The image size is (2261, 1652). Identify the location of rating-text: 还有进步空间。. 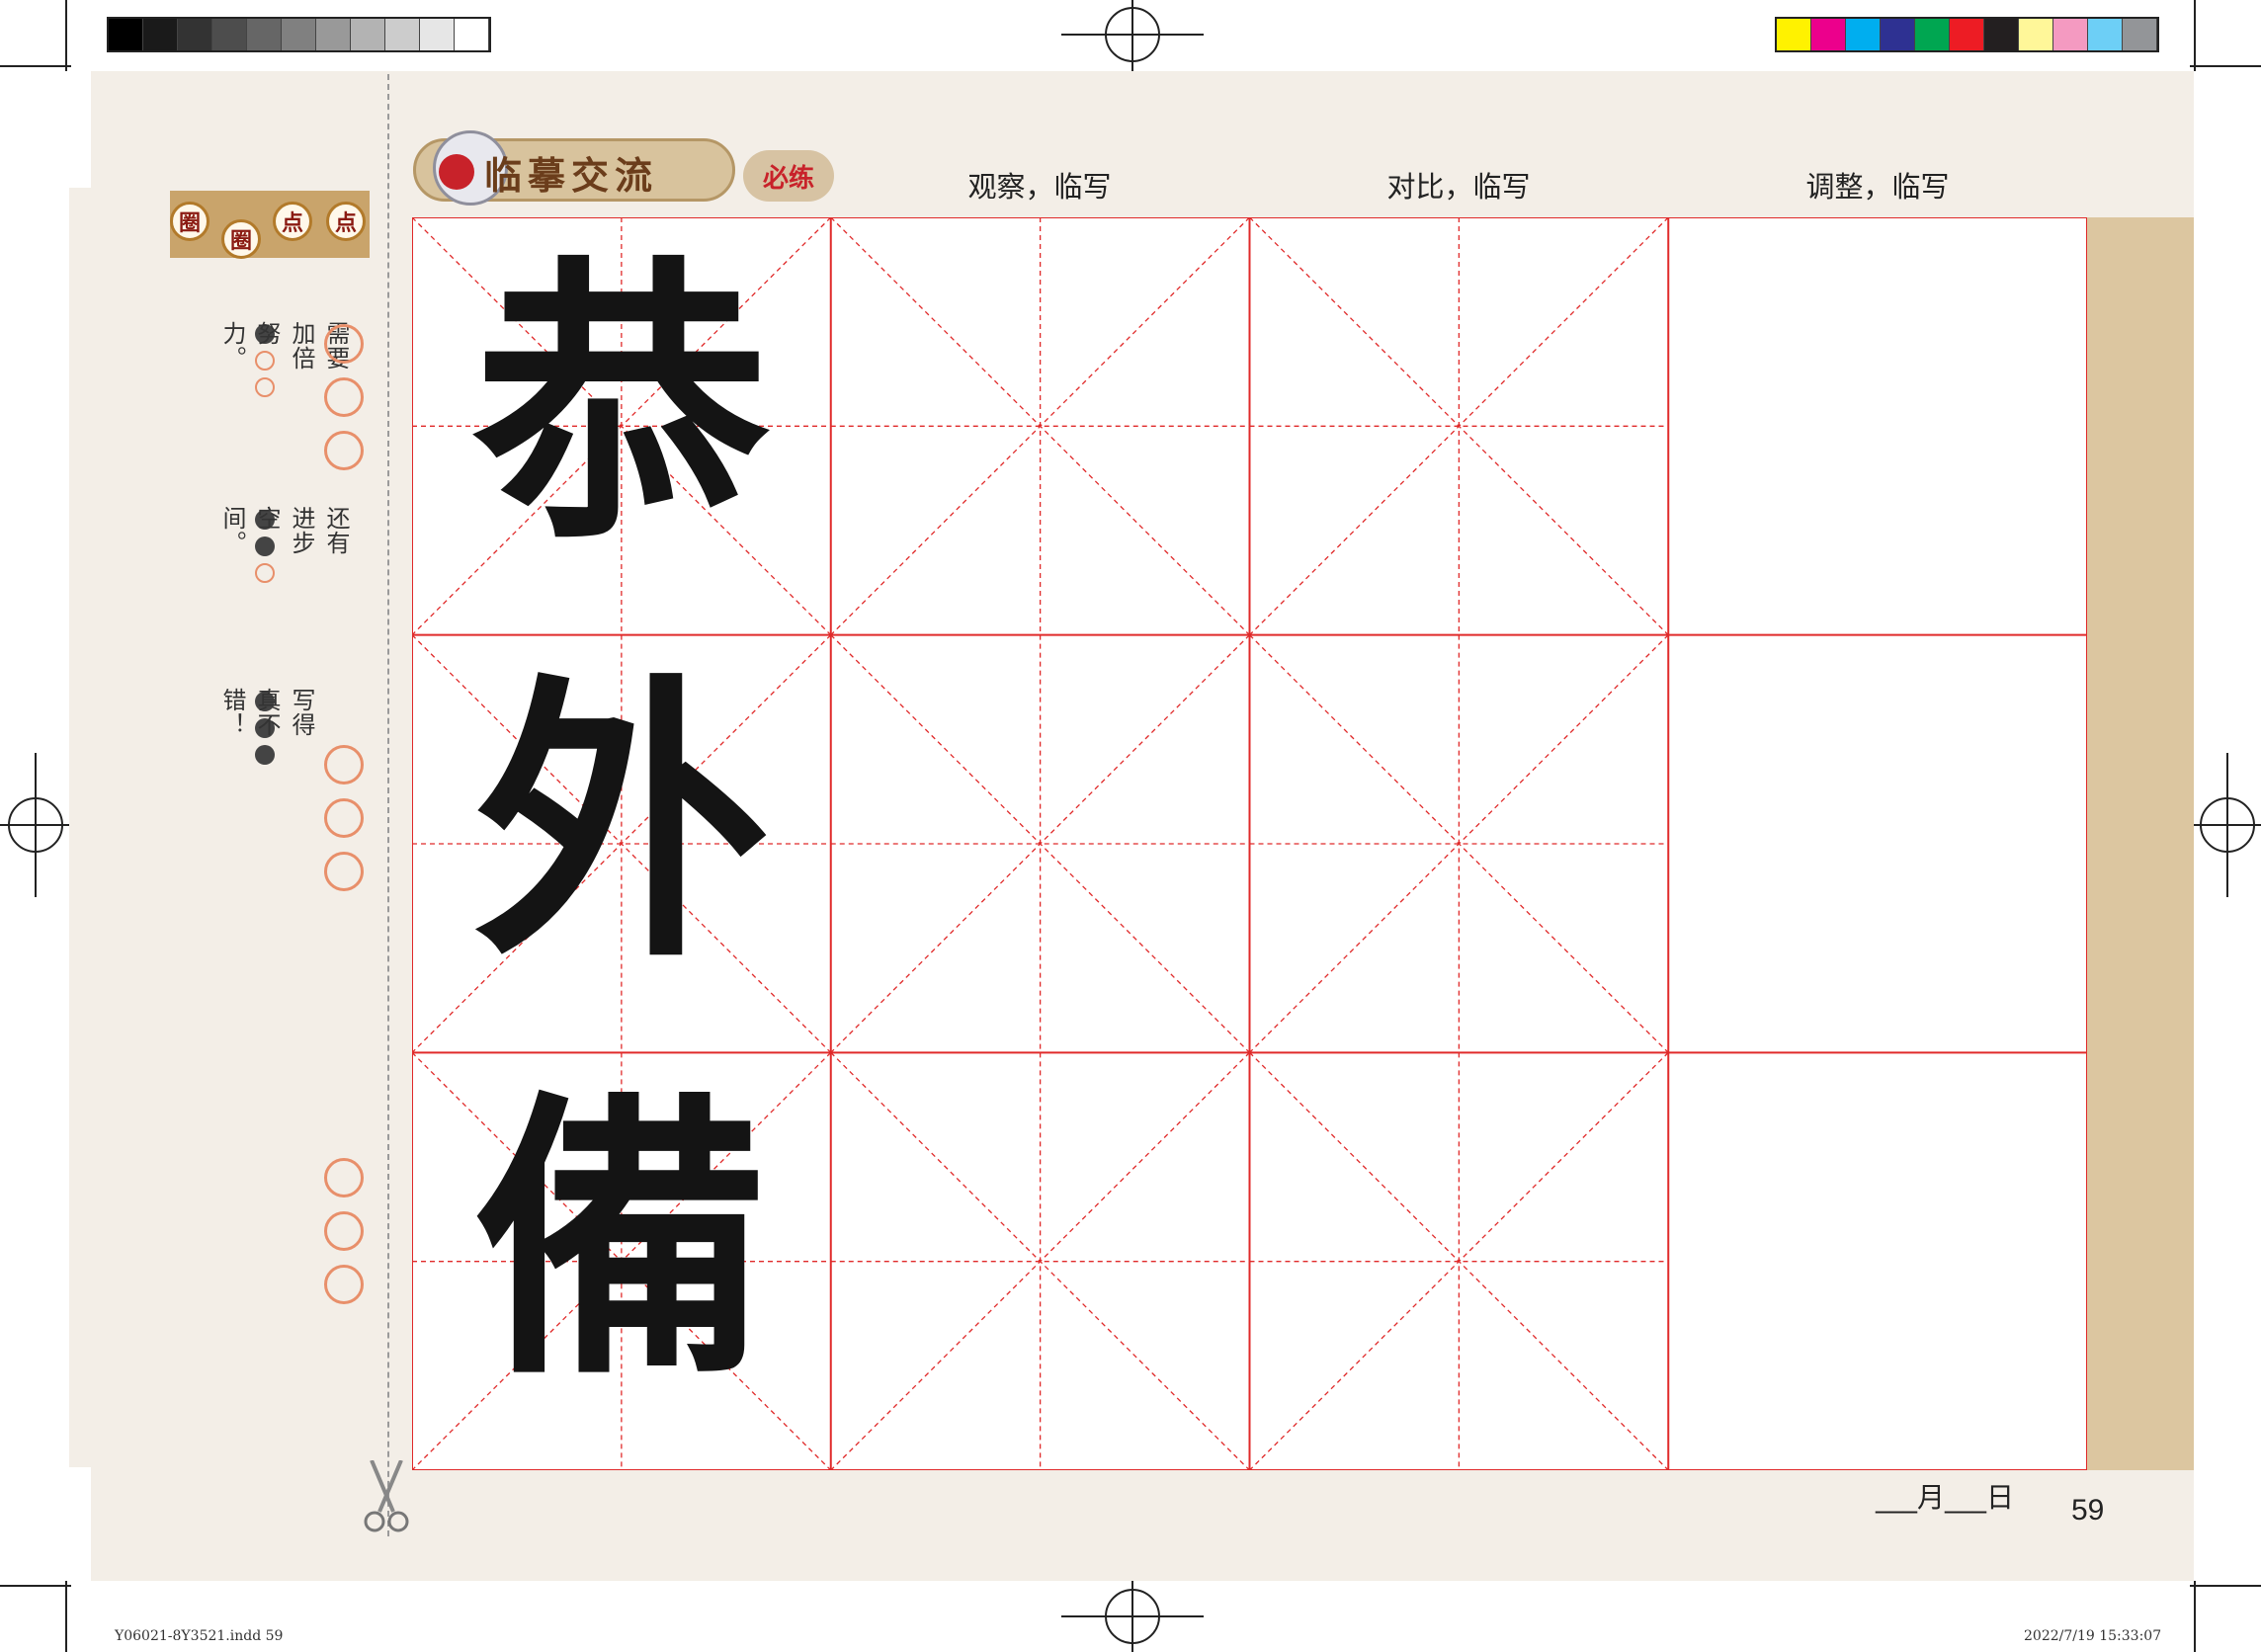
(284, 530).